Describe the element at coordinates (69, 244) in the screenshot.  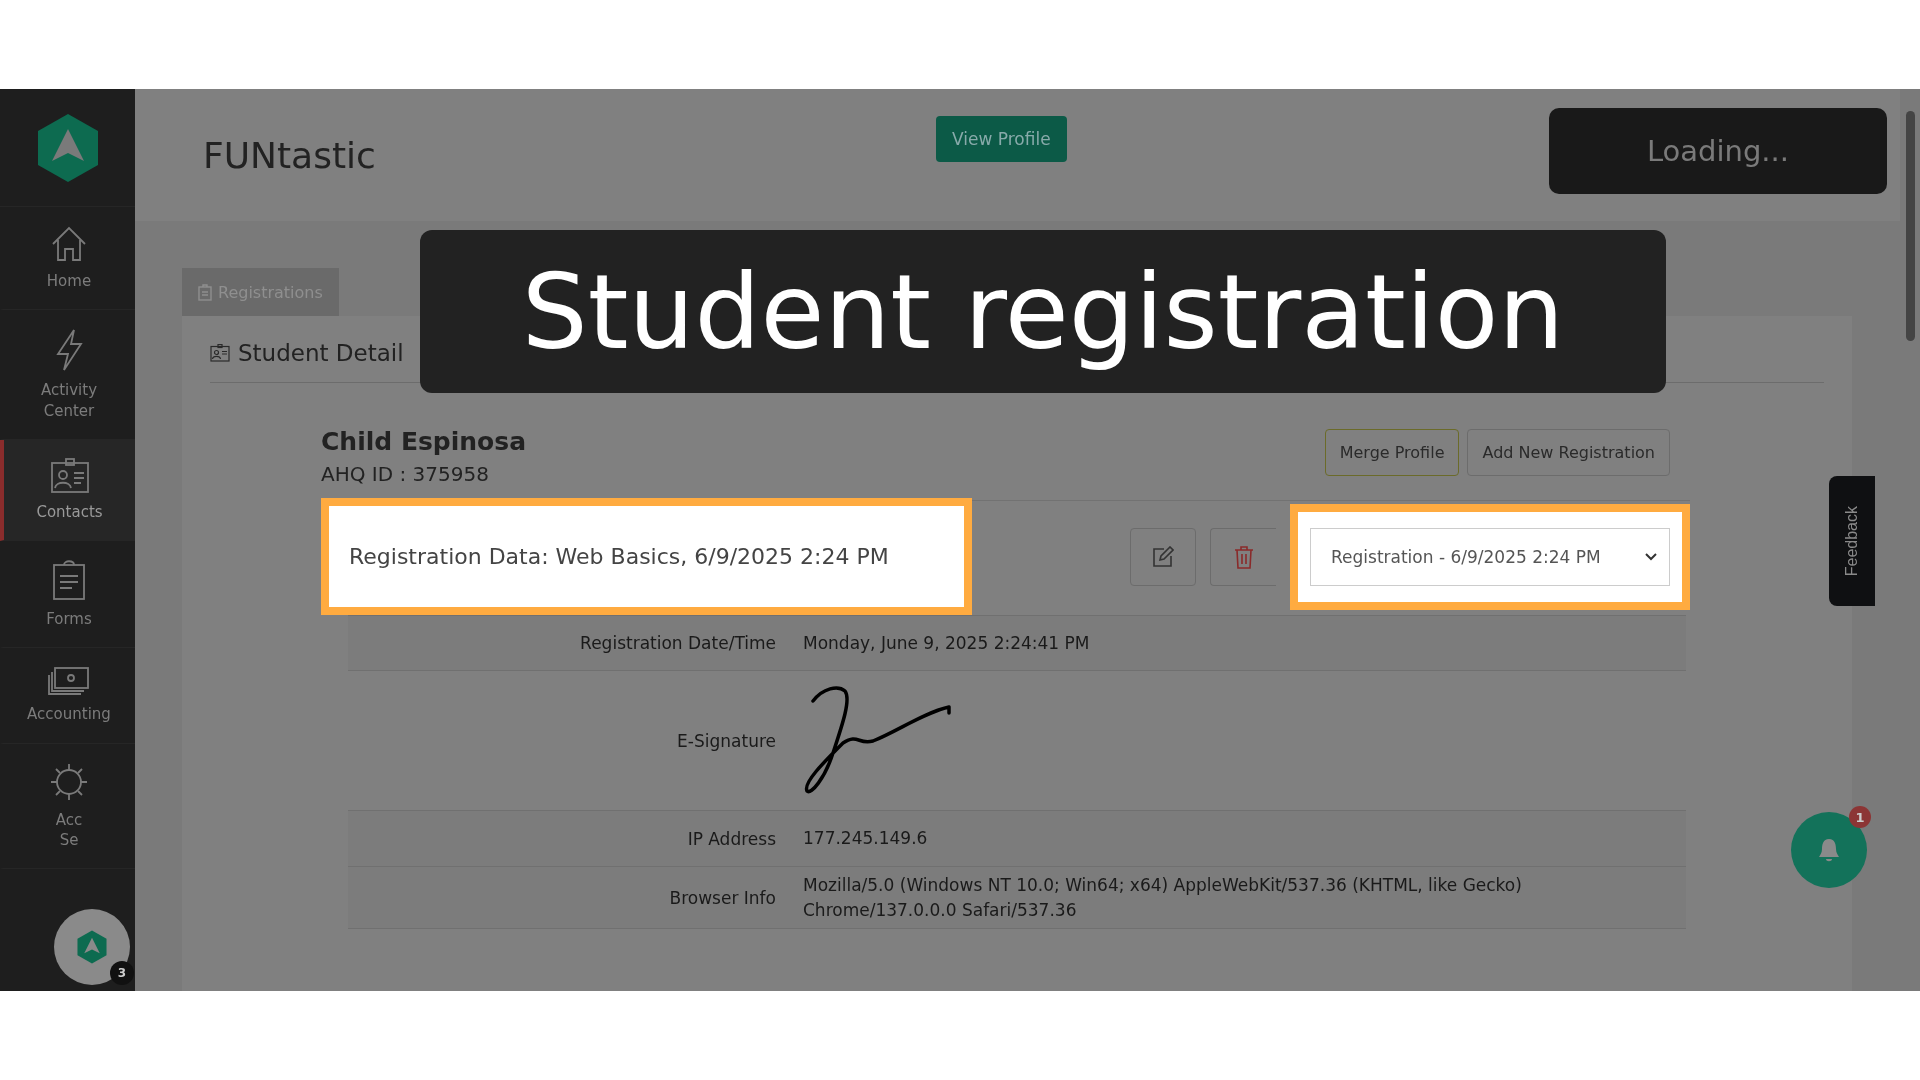
I see `home-icon` at that location.